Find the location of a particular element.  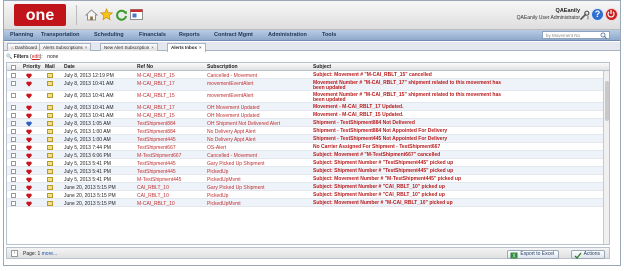

nav-contract-mgmt: Contract Mgmt is located at coordinates (233, 35).